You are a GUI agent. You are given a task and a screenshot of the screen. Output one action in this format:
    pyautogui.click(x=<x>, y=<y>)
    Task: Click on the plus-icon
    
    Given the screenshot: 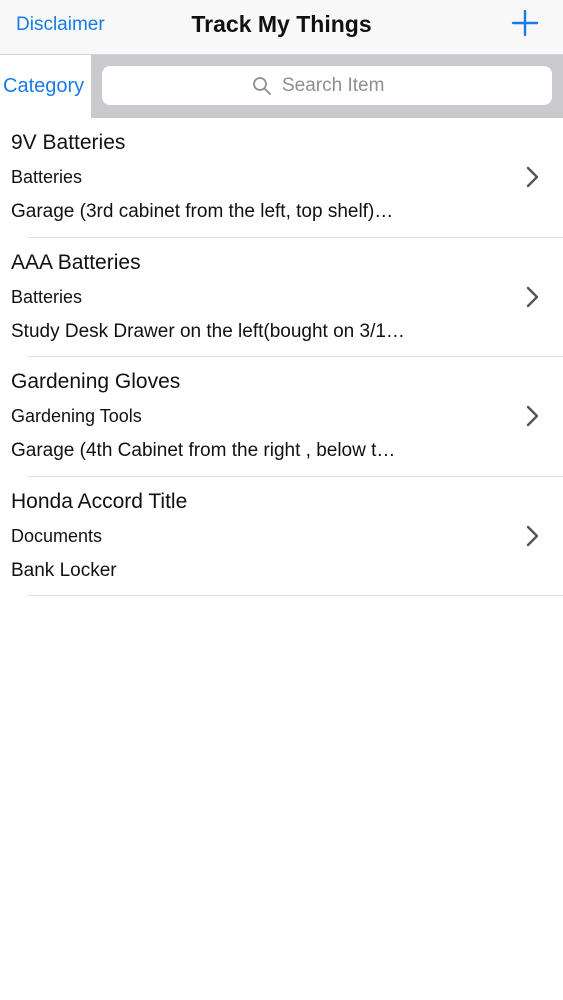 What is the action you would take?
    pyautogui.click(x=525, y=23)
    